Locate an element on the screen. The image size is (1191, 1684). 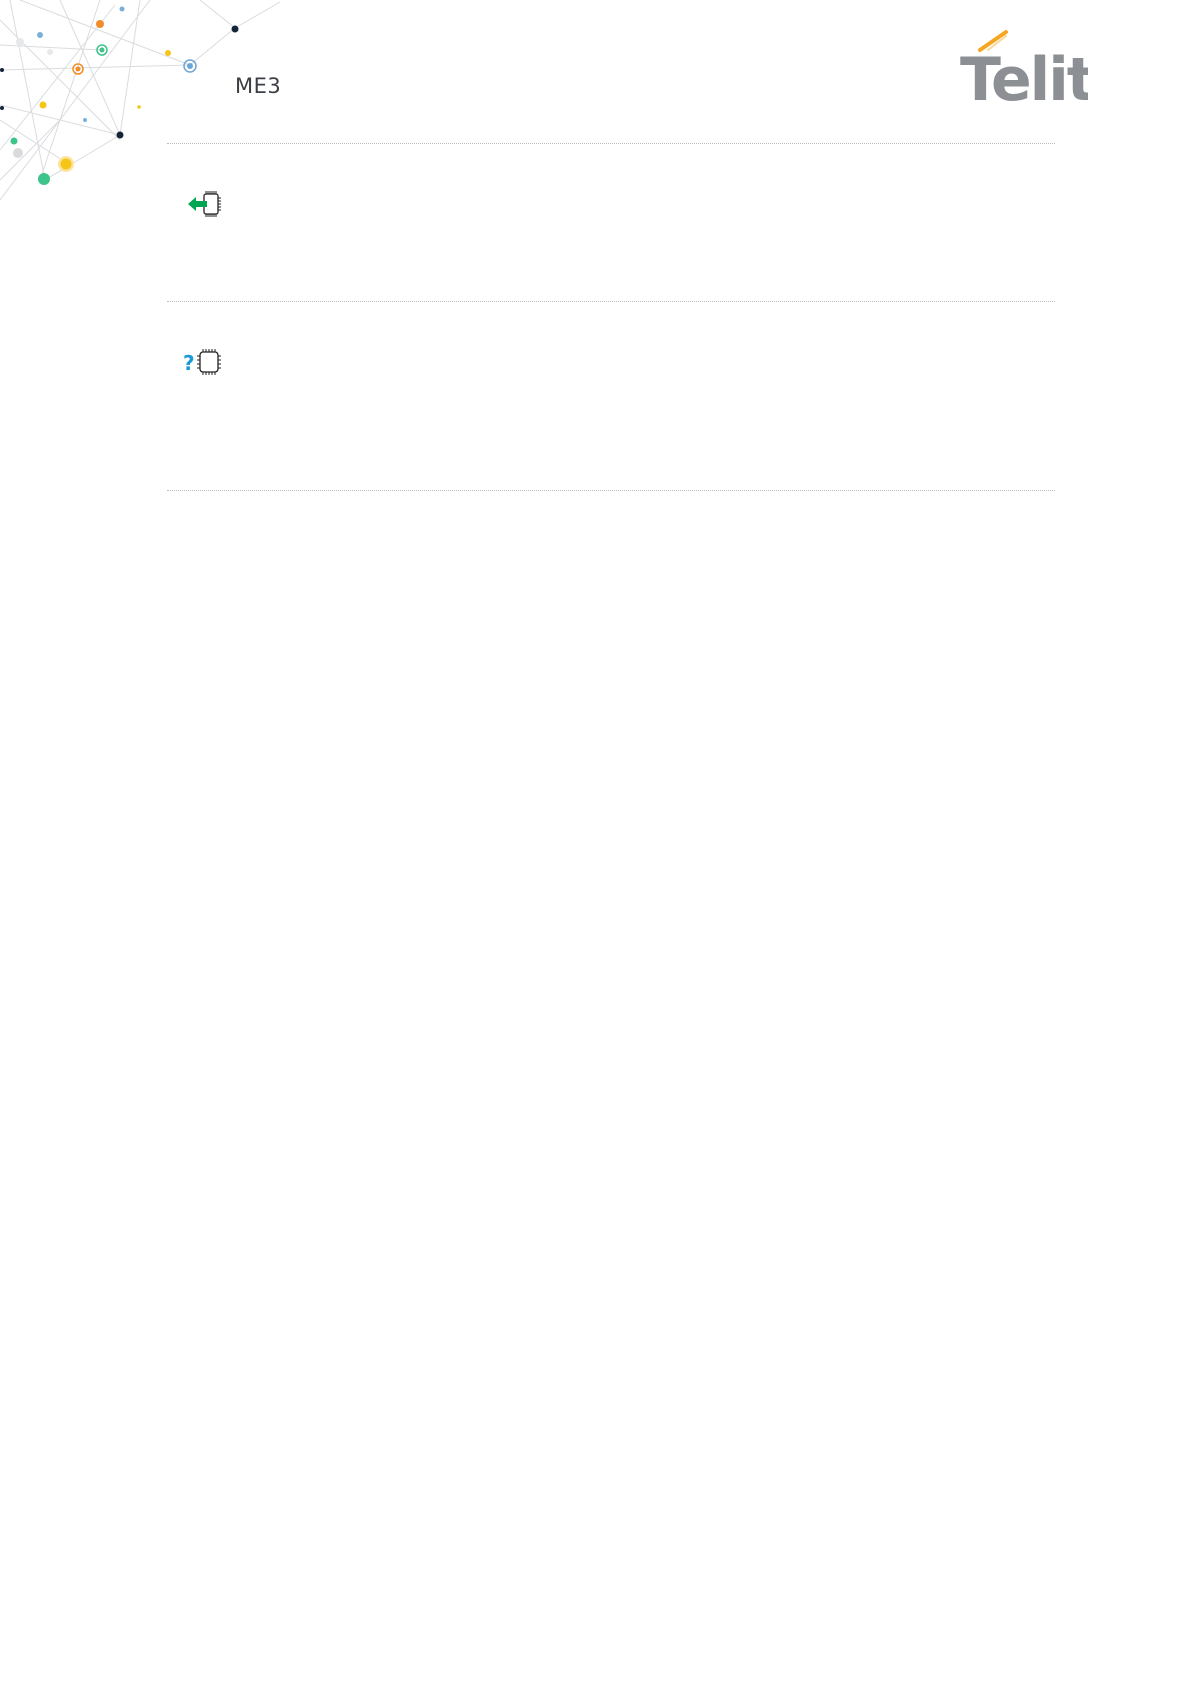
decorative-network-graphic is located at coordinates (140, 100).